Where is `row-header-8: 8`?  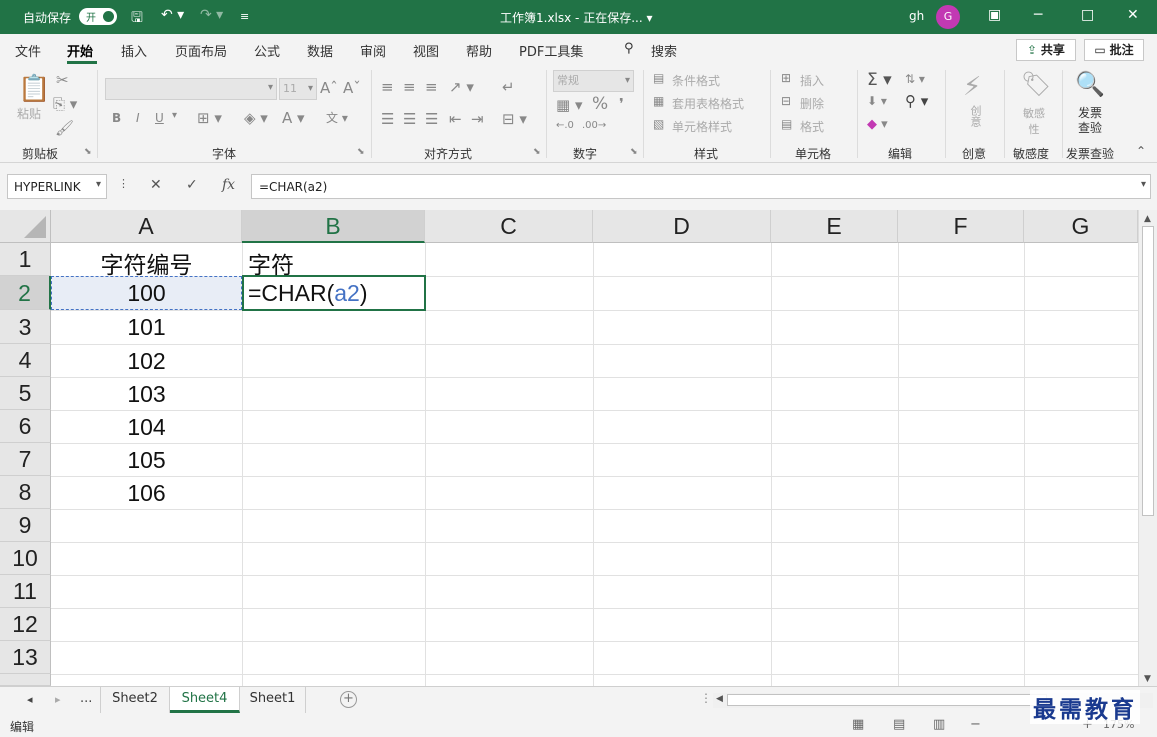
row-header-8: 8 is located at coordinates (25, 492).